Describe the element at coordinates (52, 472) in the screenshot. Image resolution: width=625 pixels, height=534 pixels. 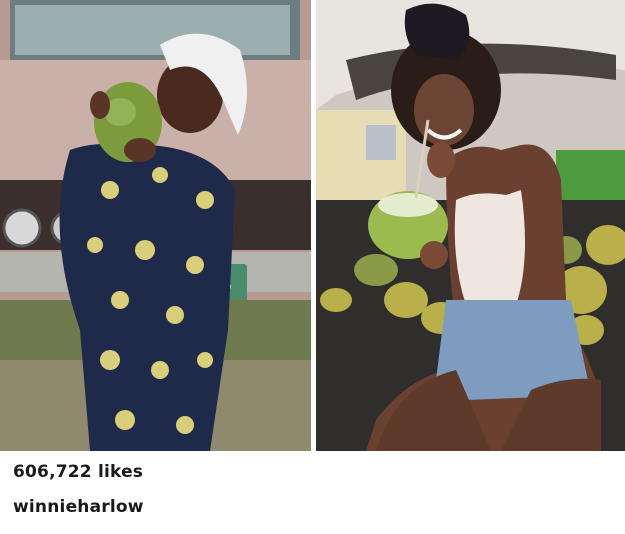
I see `likes-number: 606,722` at that location.